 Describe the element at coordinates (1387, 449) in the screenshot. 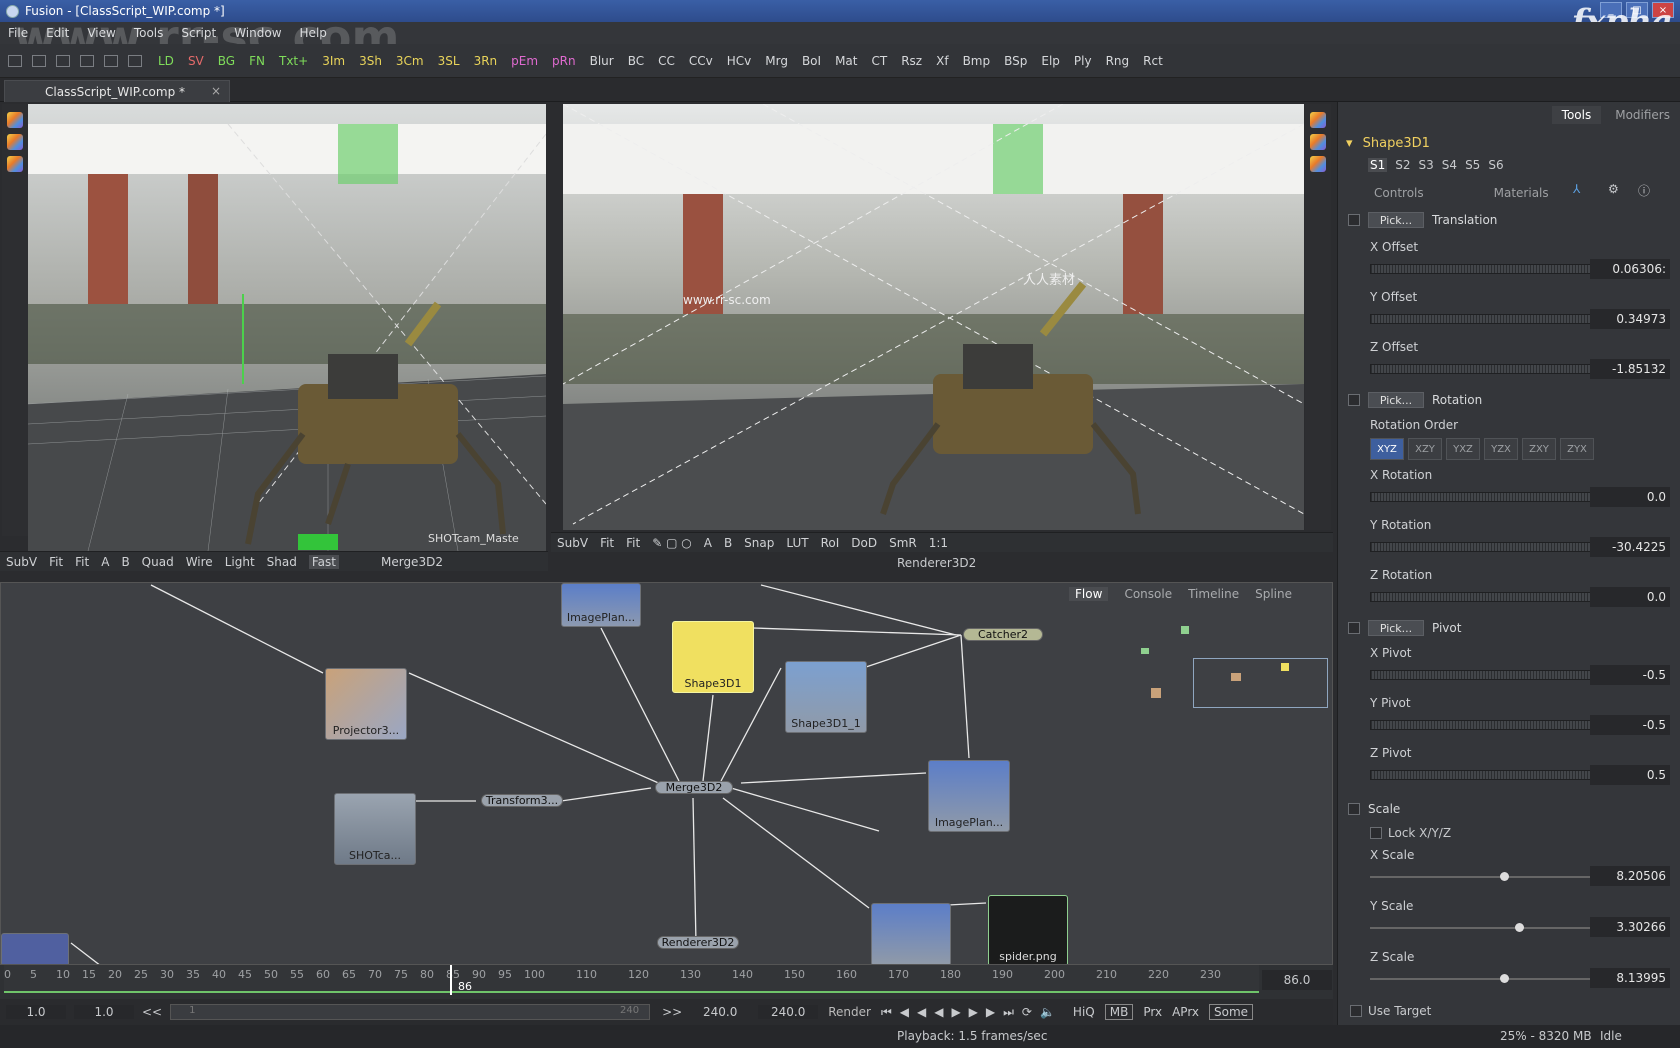

I see `order-xyz: XYZ` at that location.